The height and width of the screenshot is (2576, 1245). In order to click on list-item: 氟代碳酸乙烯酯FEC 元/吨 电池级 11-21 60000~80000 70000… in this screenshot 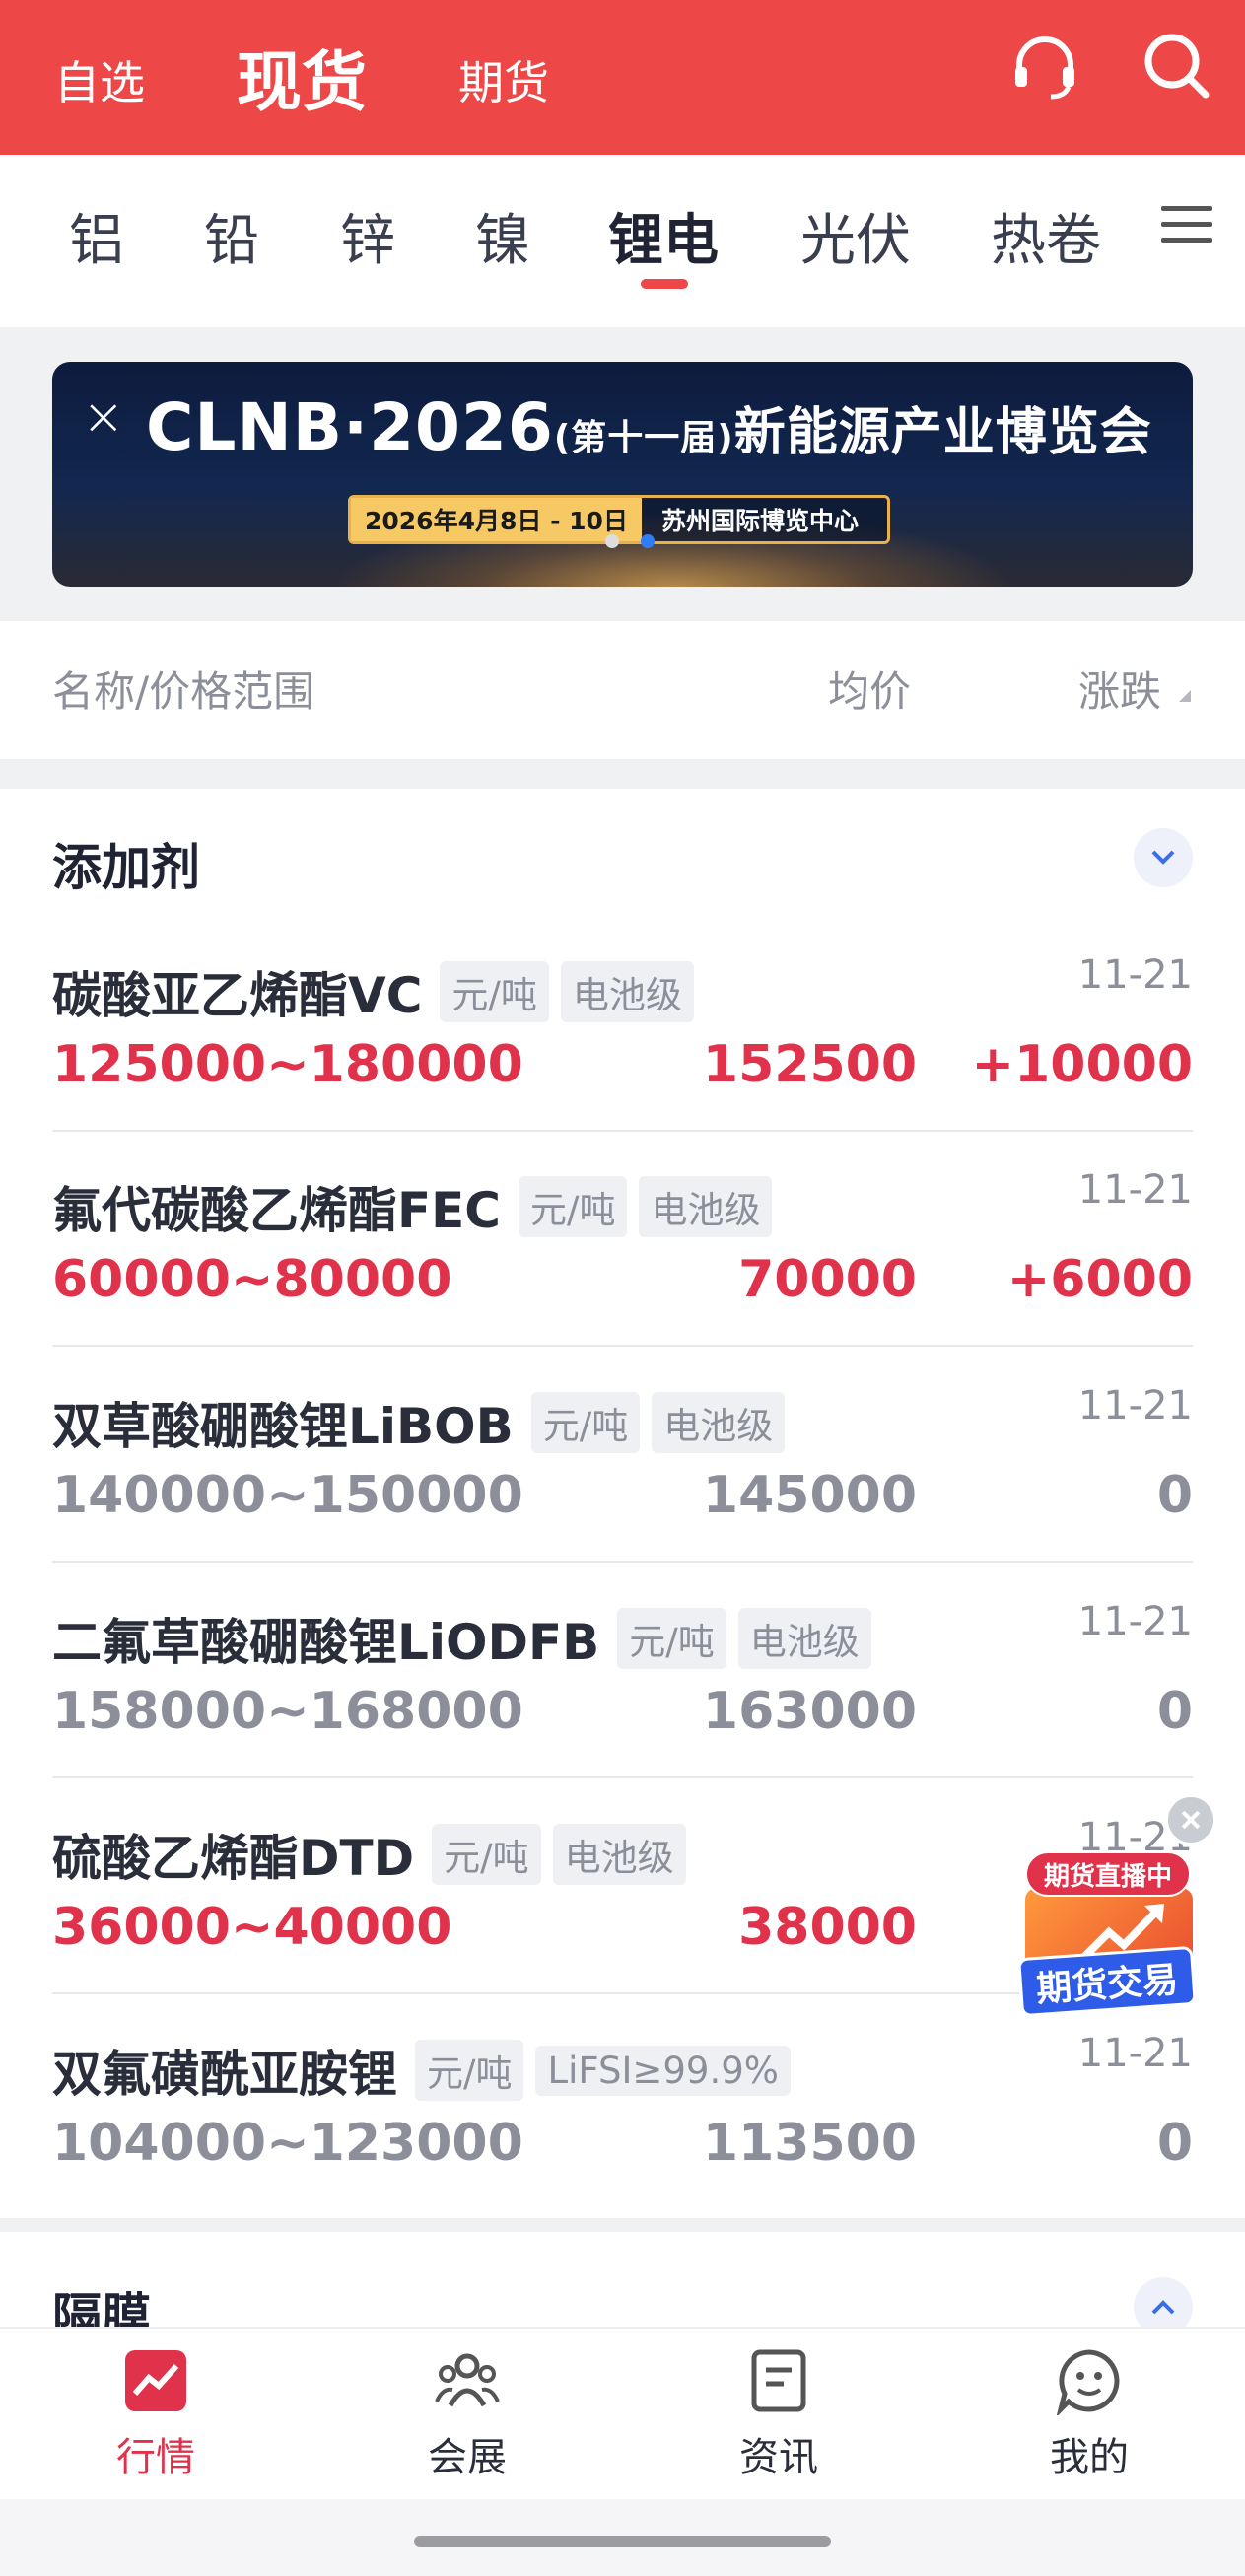, I will do `click(622, 1240)`.